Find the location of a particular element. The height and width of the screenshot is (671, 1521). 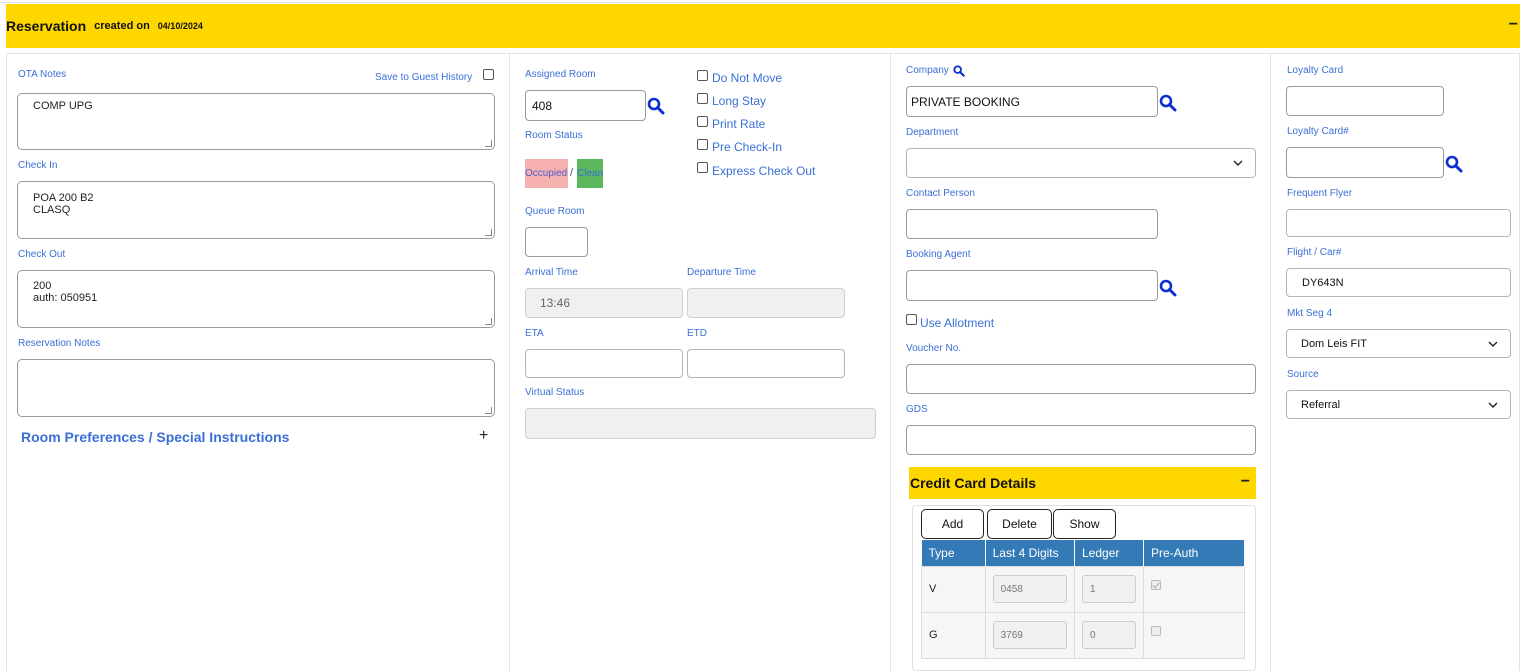

do-not-move-checkbox is located at coordinates (702, 75).